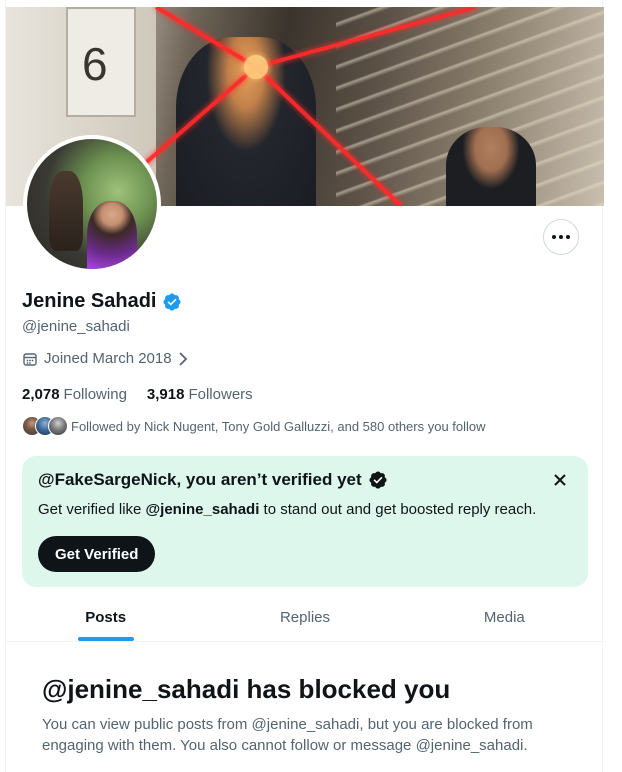  What do you see at coordinates (561, 237) in the screenshot?
I see `more-button` at bounding box center [561, 237].